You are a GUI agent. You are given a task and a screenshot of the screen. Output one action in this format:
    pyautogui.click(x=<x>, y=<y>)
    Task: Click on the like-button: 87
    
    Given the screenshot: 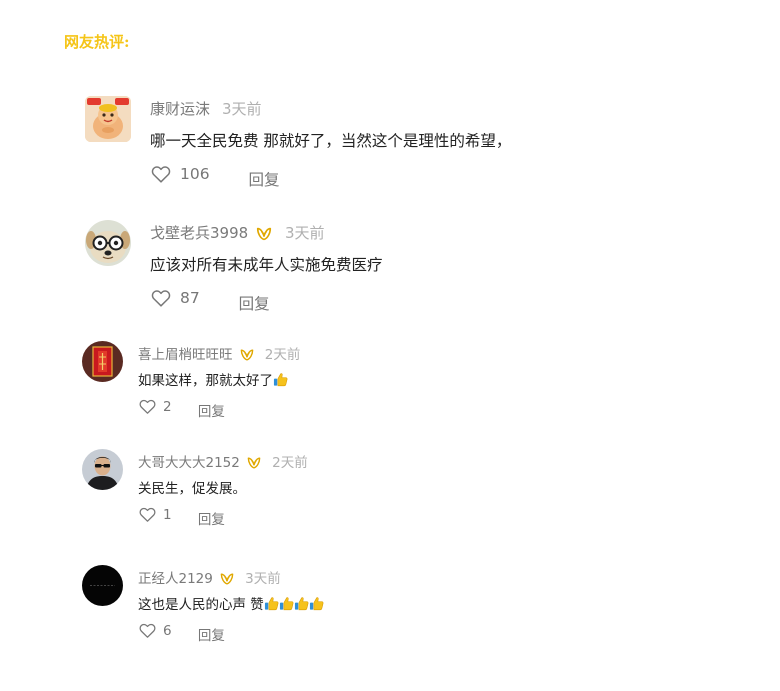 What is the action you would take?
    pyautogui.click(x=175, y=298)
    